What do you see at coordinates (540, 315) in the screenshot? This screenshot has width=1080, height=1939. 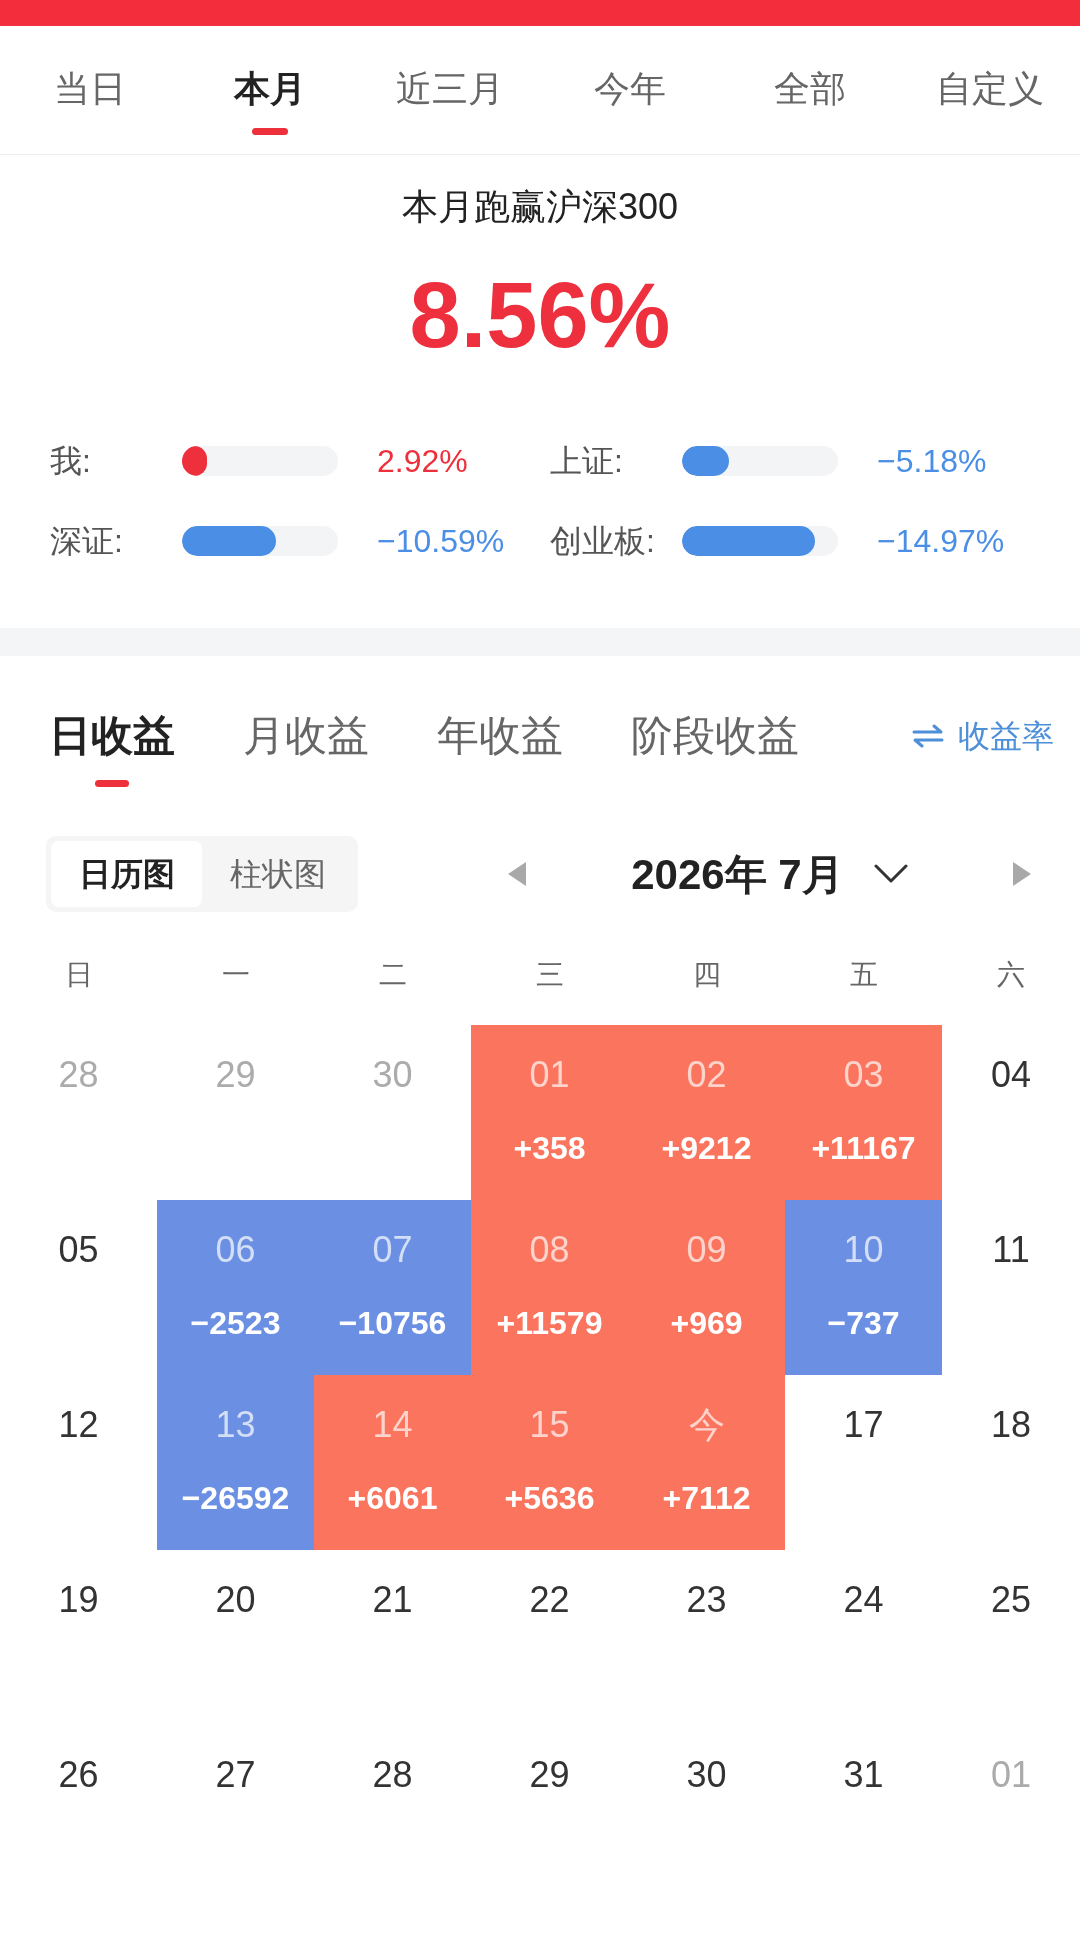 I see `outperform-value: 8.56%` at bounding box center [540, 315].